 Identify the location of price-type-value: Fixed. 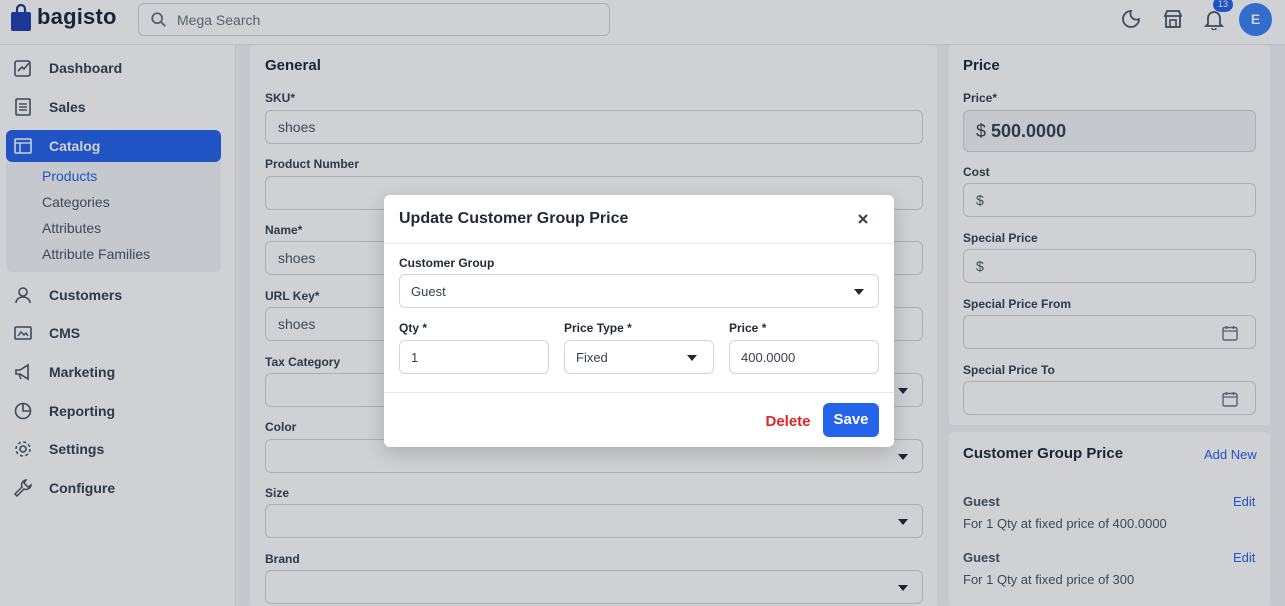
(592, 357).